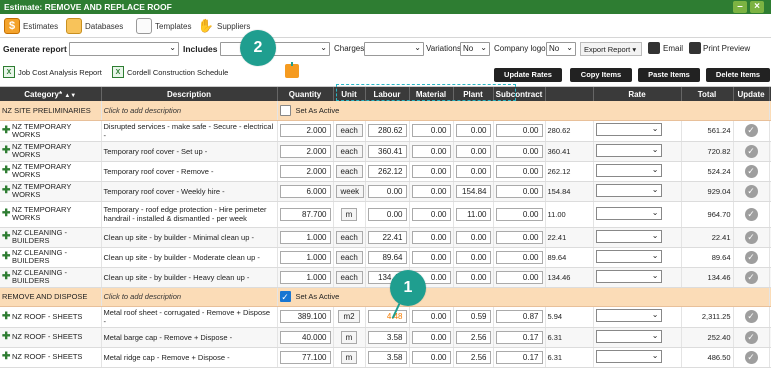  Describe the element at coordinates (189, 171) in the screenshot. I see `description-cell: Temporary roof cover - Remove -` at that location.